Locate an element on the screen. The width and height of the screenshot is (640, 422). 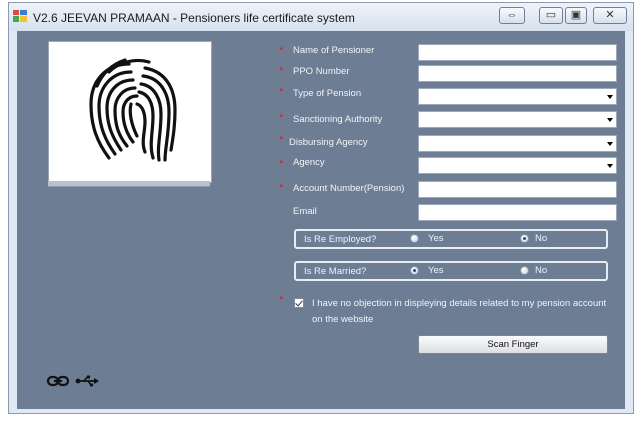
type-of-pension-label: Type of Pension is located at coordinates (327, 93).